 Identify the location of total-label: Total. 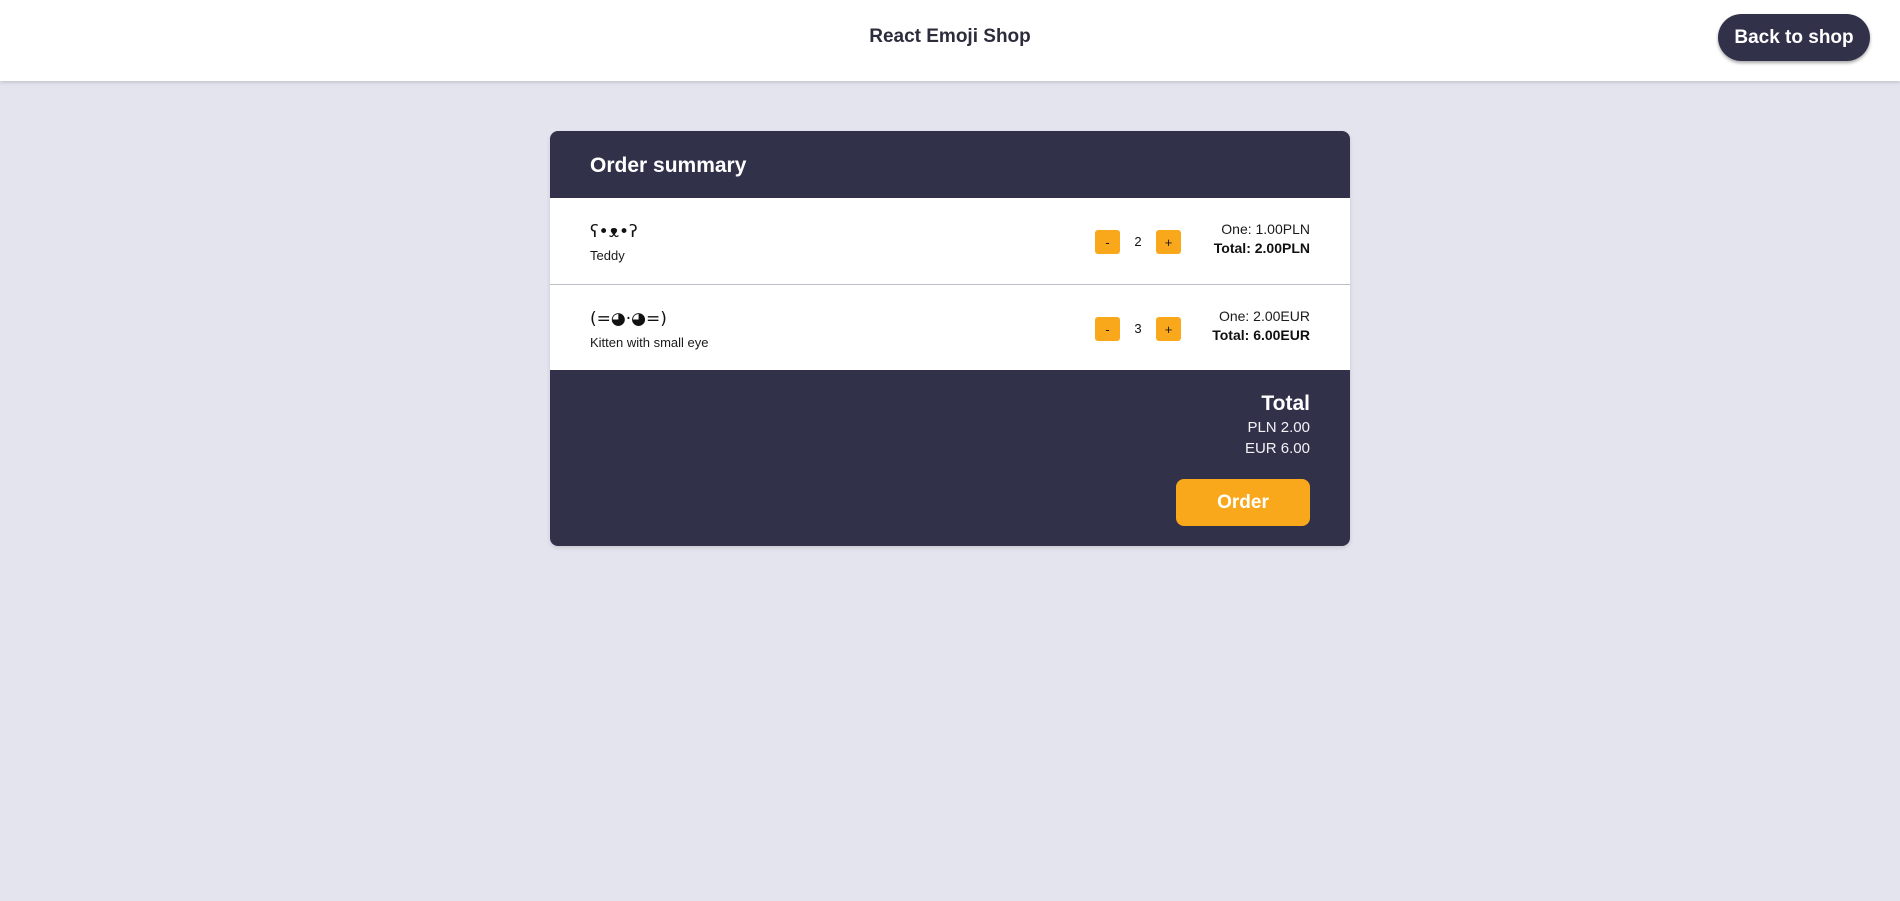
(1285, 403).